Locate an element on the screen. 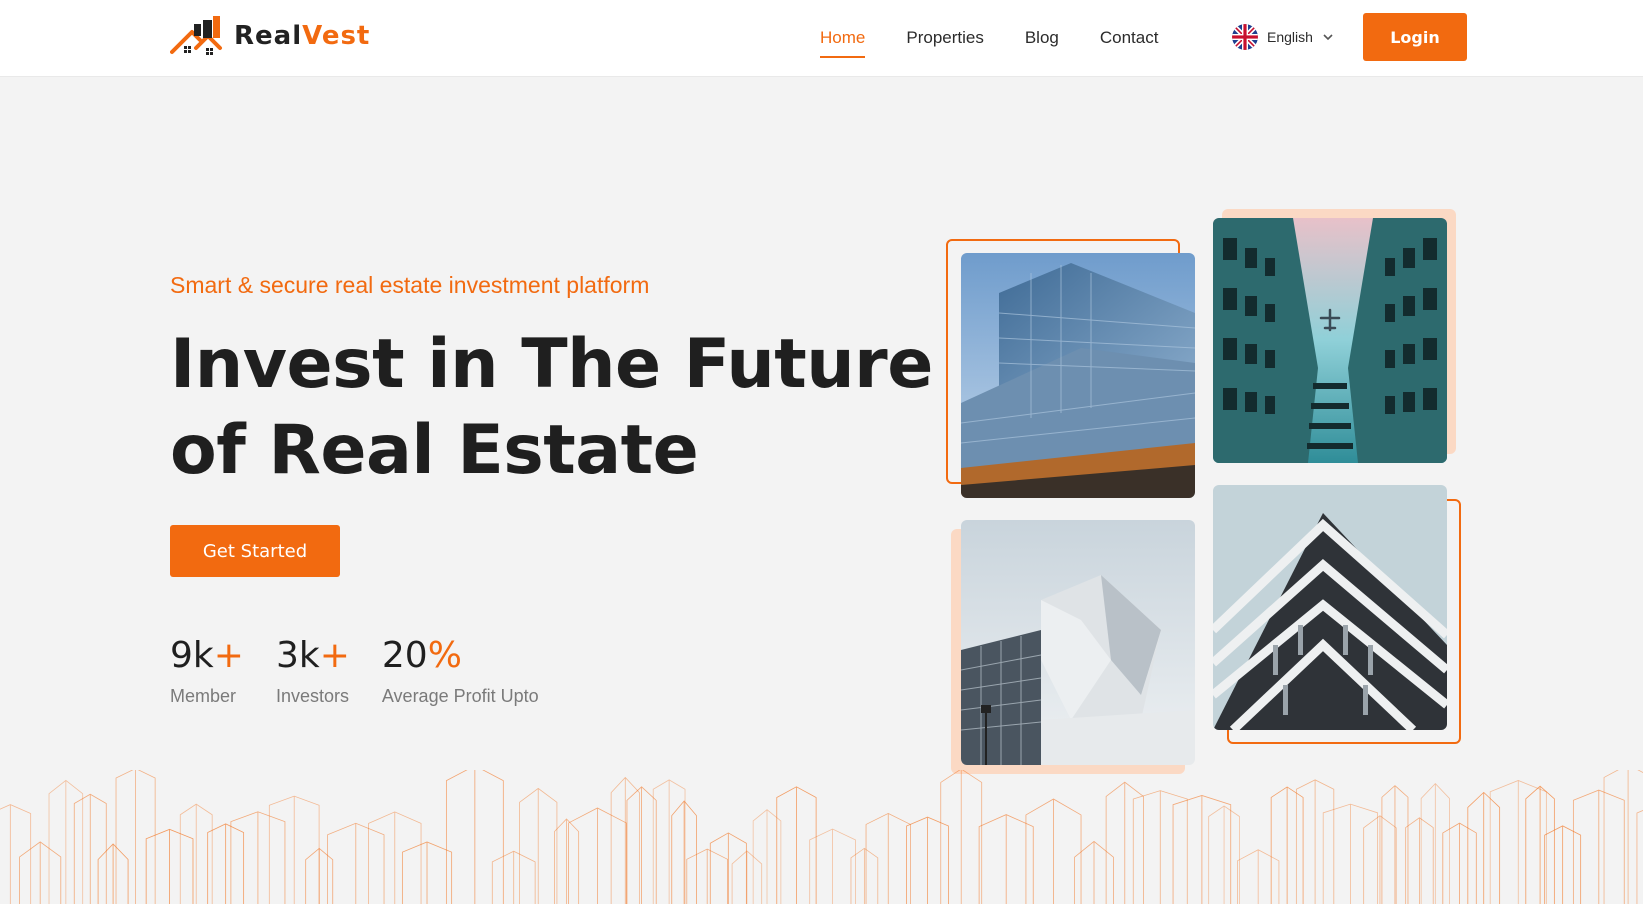  brand-name: RealVest is located at coordinates (302, 36).